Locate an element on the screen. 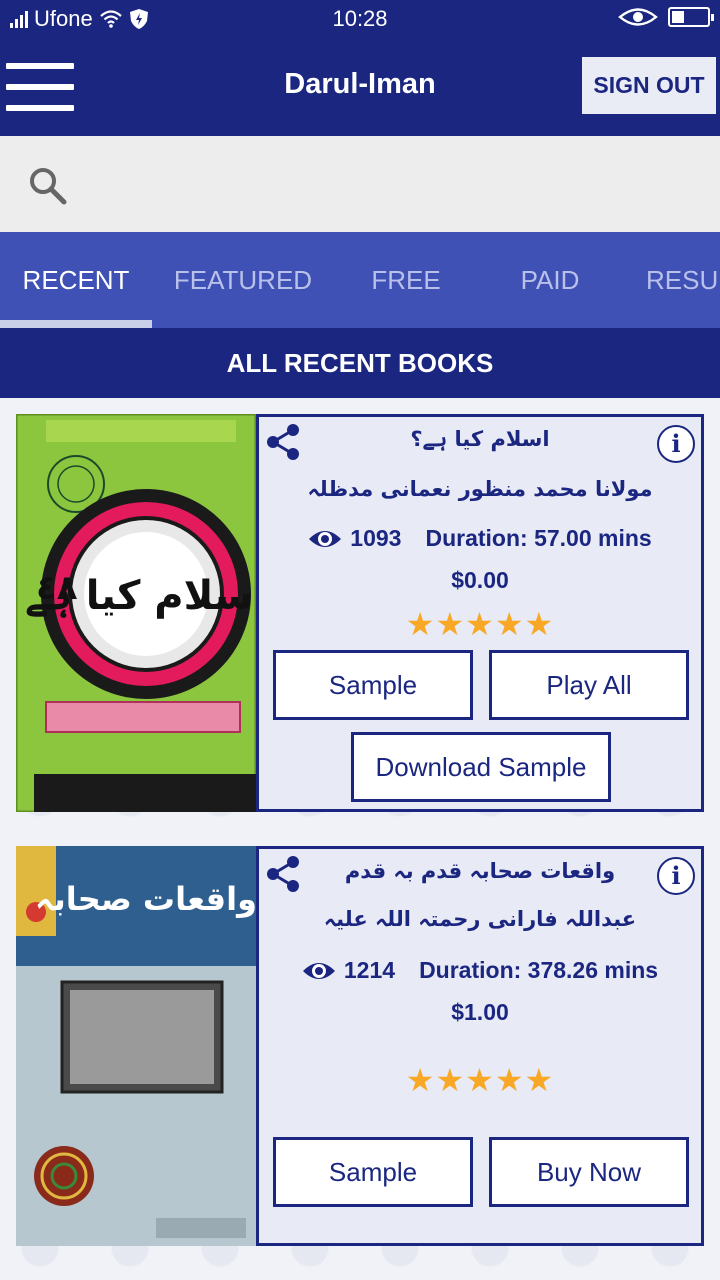 Image resolution: width=720 pixels, height=1280 pixels. eye-icon is located at coordinates (638, 17).